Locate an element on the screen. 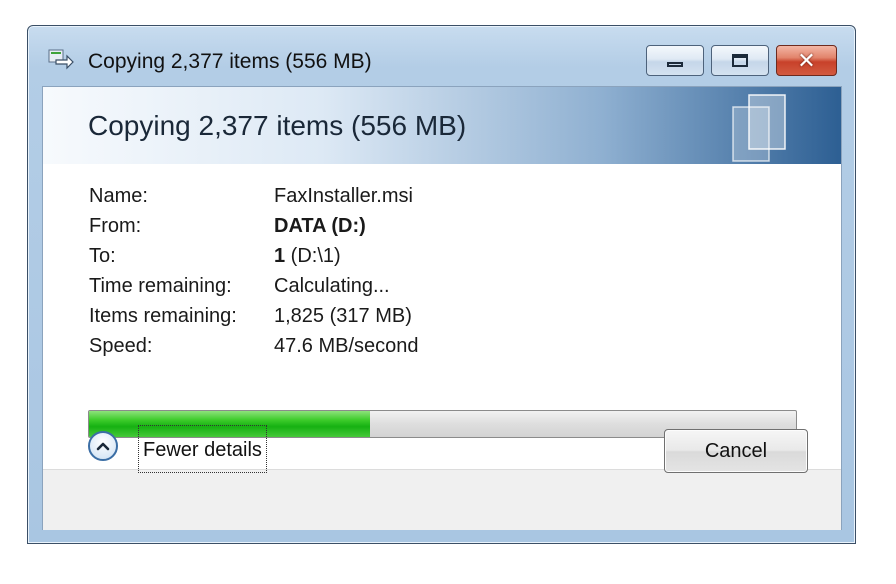 This screenshot has width=896, height=584. dialog-footer is located at coordinates (442, 499).